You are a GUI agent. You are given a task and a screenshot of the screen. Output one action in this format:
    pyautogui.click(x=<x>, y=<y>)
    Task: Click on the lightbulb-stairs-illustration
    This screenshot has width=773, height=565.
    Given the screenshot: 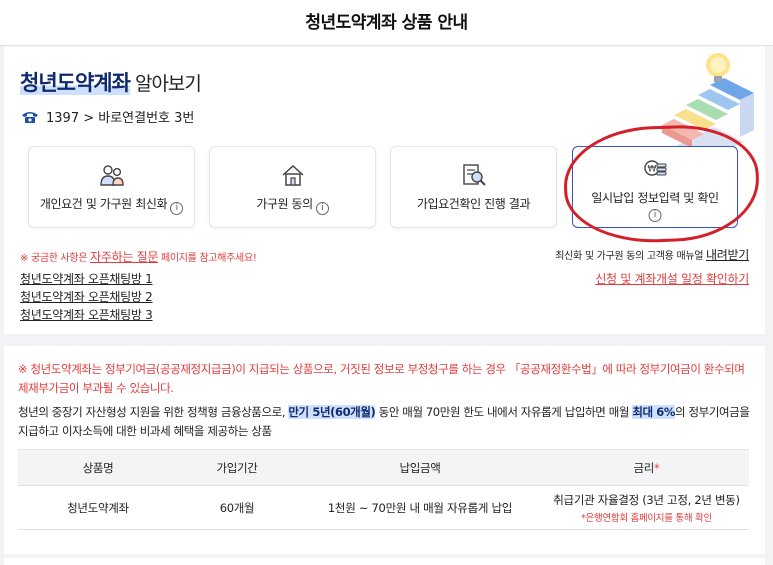 What is the action you would take?
    pyautogui.click(x=708, y=105)
    